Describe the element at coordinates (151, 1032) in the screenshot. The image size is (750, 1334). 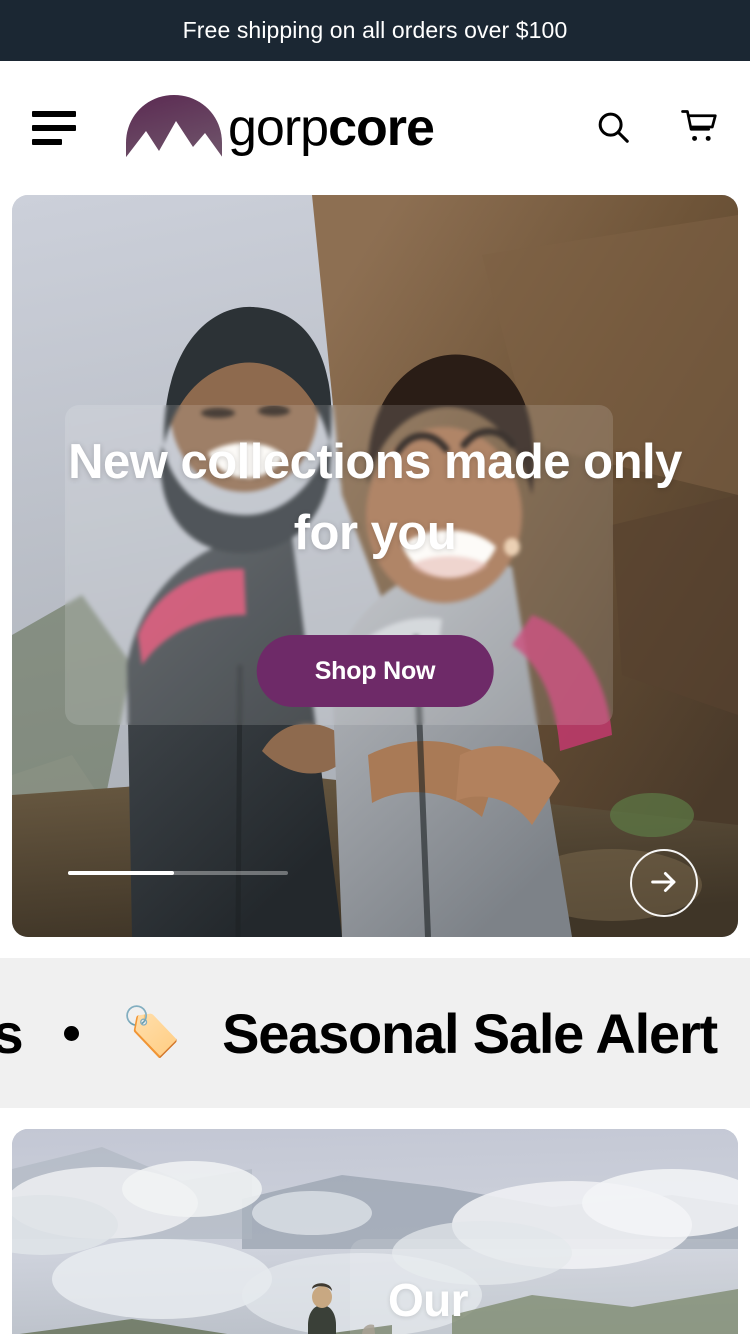
I see `price-tag-icon: 🏷️` at that location.